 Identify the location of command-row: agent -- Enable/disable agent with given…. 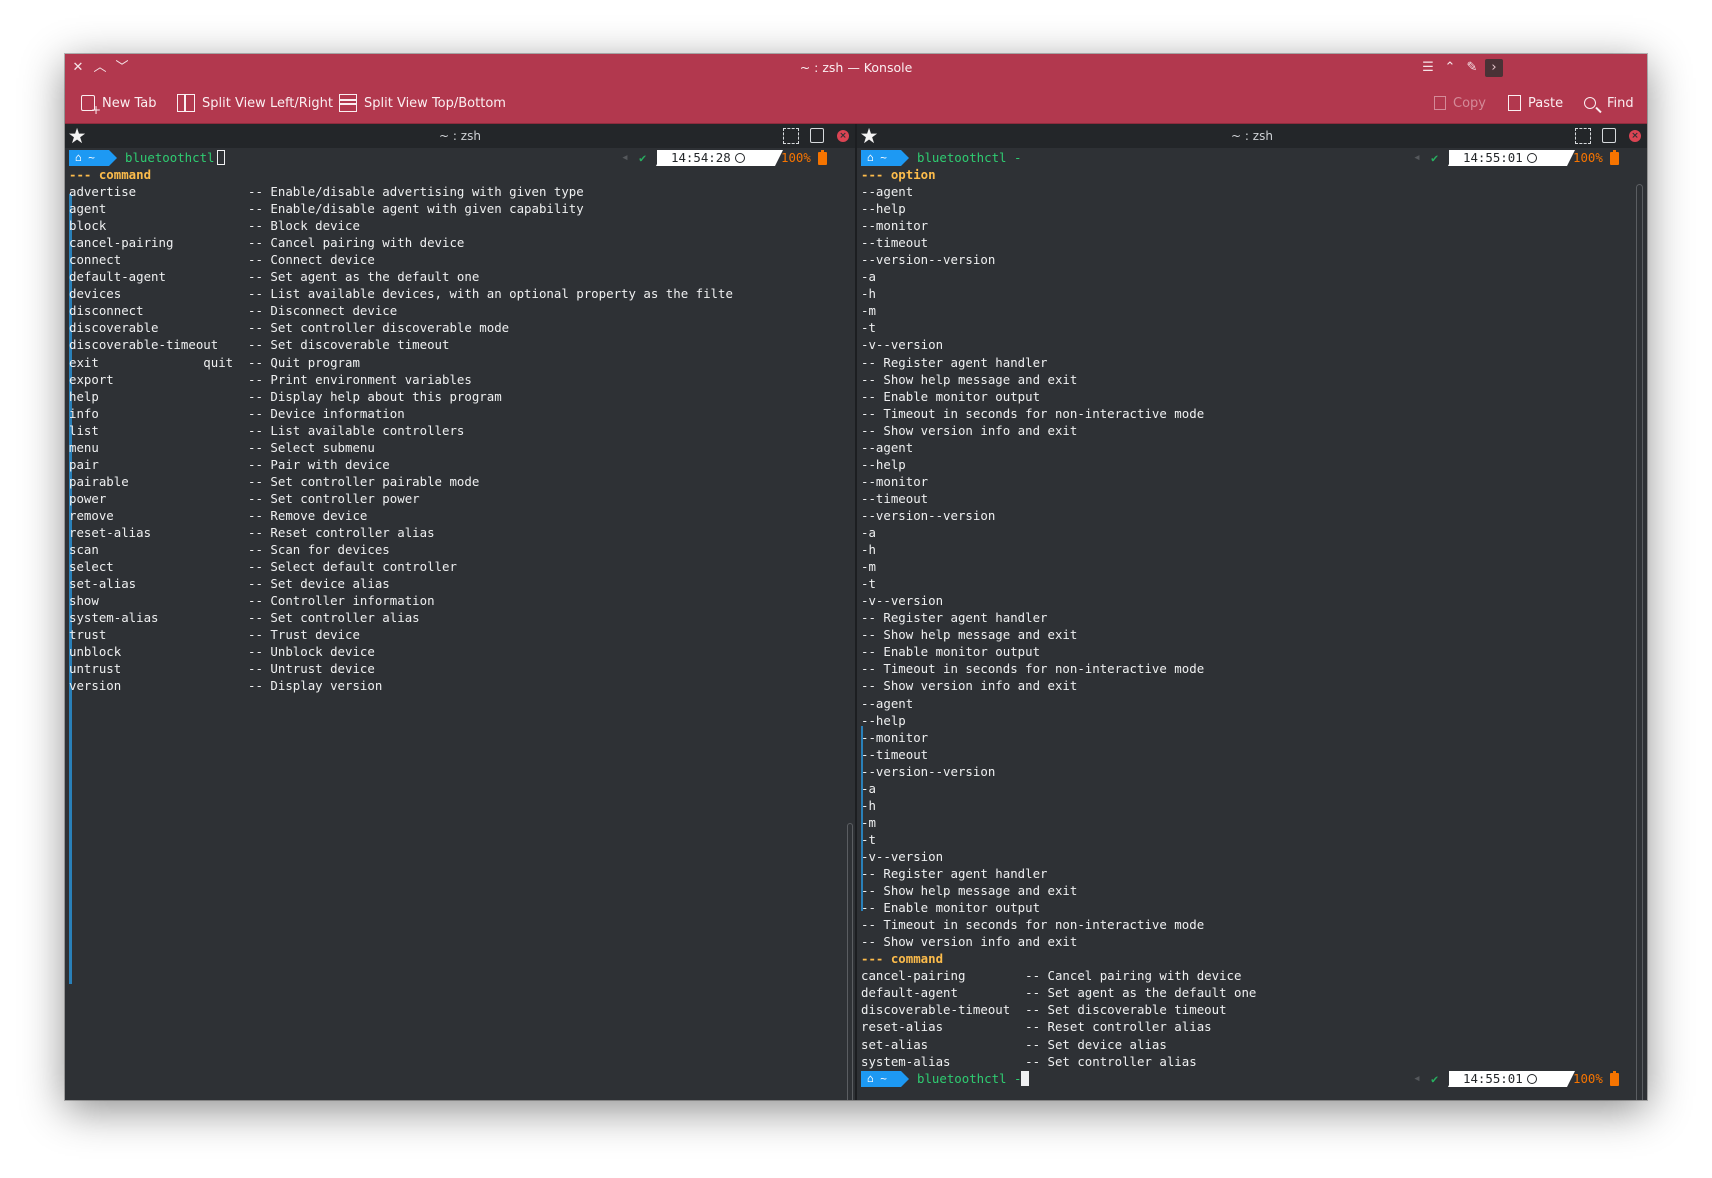
(326, 209).